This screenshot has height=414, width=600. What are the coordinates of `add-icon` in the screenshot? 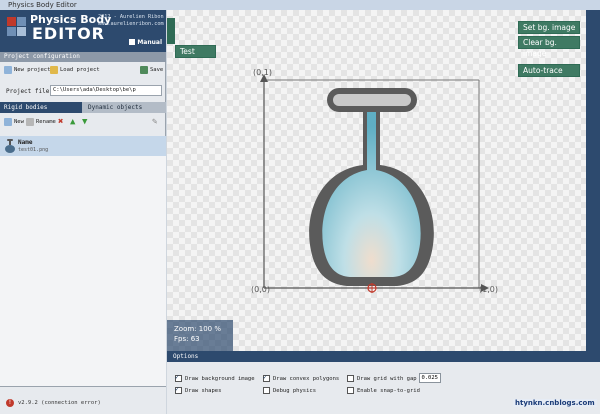 It's located at (8, 122).